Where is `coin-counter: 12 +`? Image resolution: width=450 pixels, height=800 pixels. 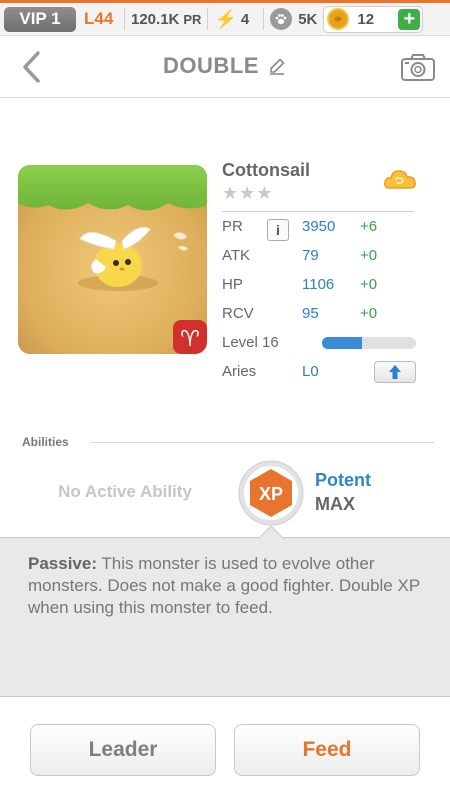
coin-counter: 12 + is located at coordinates (373, 19).